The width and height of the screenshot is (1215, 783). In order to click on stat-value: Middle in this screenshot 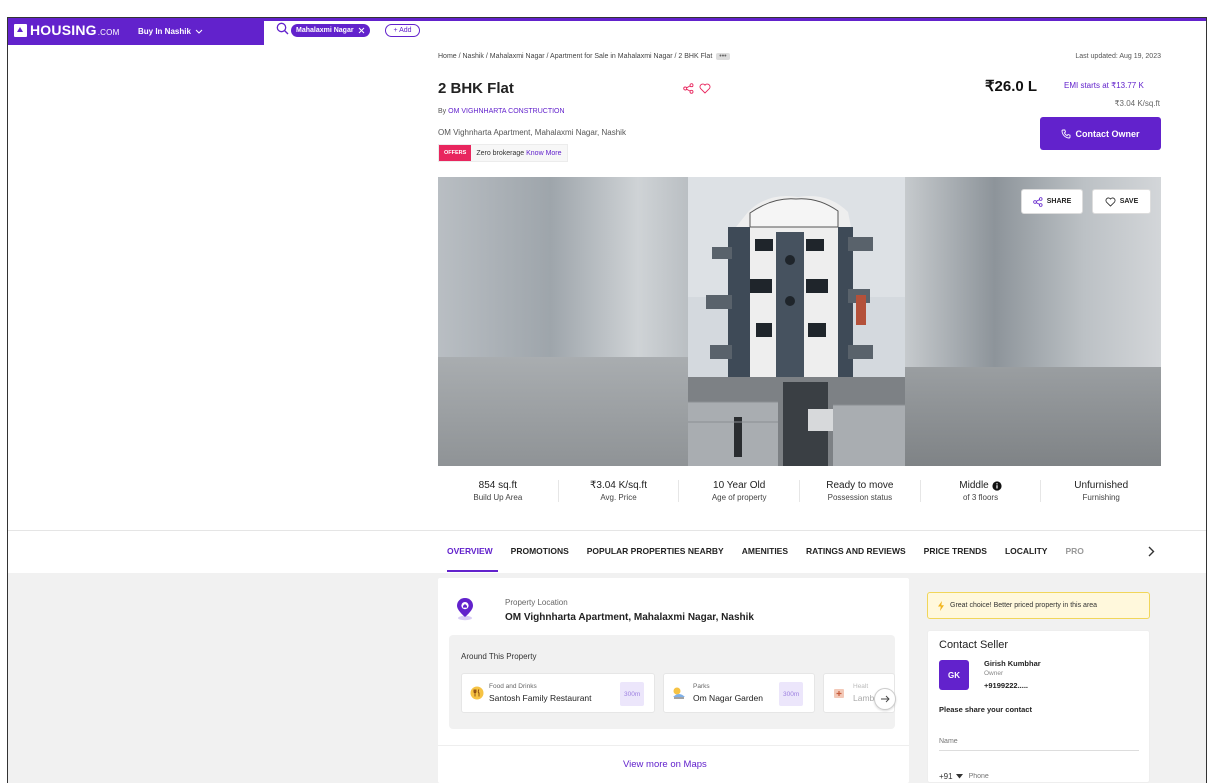, I will do `click(974, 485)`.